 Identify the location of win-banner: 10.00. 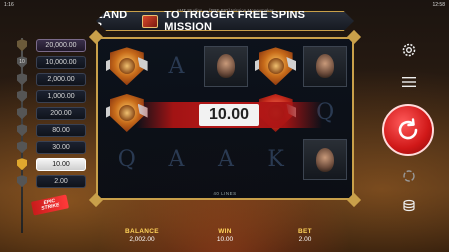
(229, 115).